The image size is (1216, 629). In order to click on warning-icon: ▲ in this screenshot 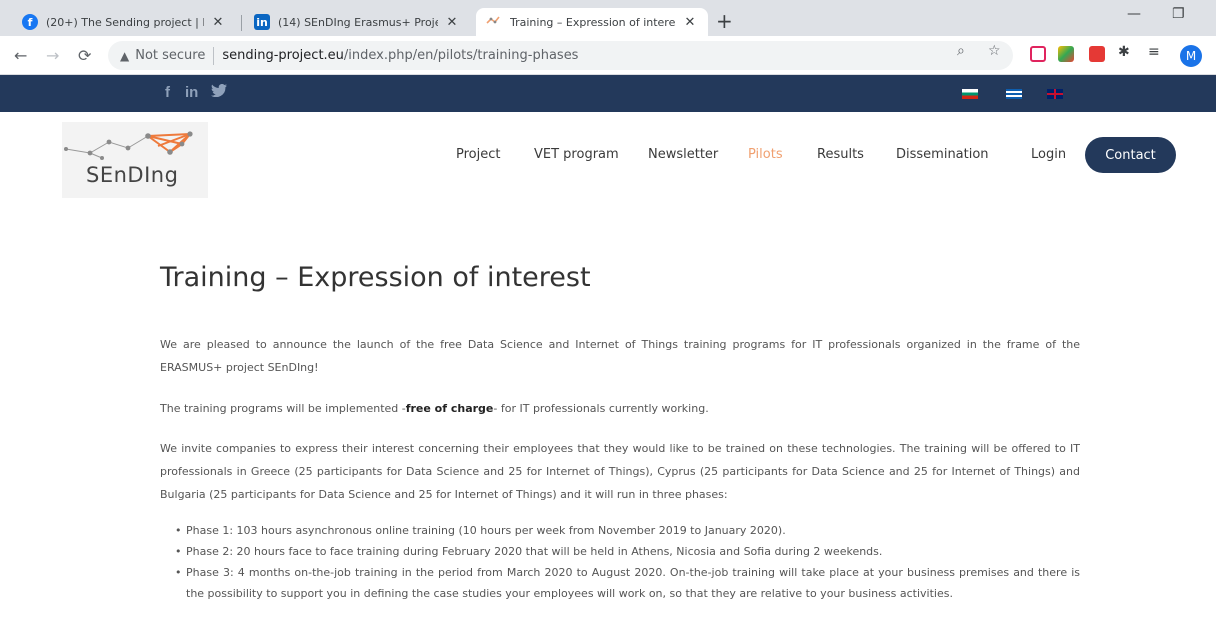, I will do `click(124, 56)`.